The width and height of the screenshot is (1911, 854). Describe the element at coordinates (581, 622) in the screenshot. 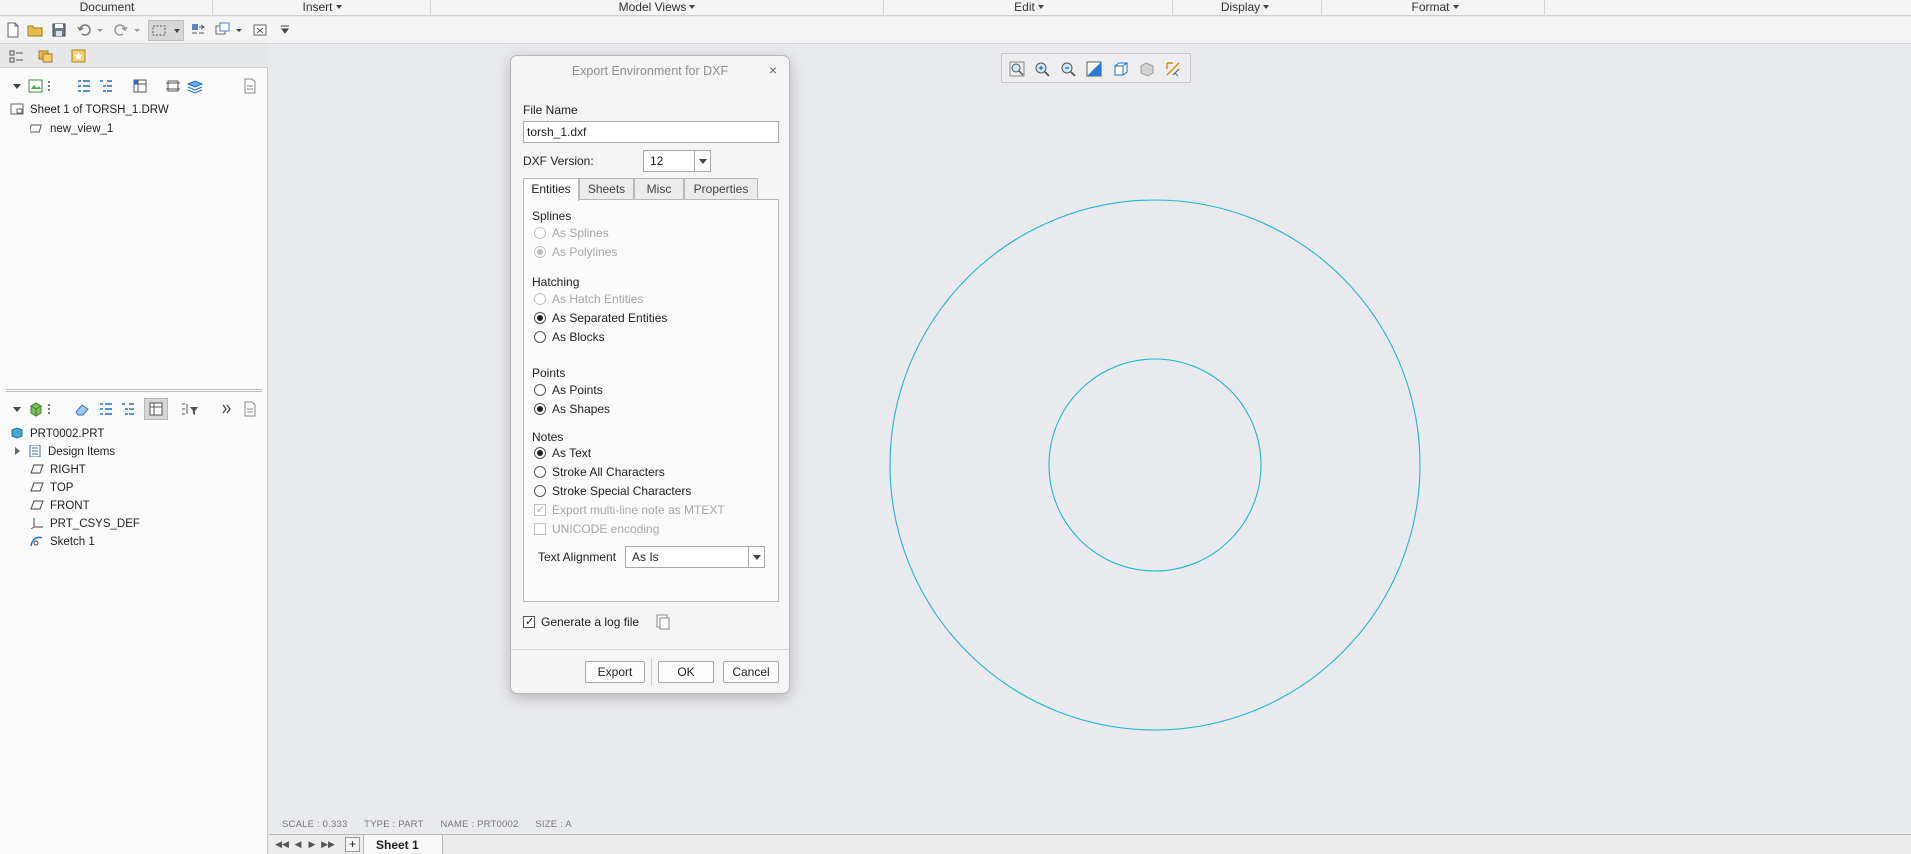

I see `checkbox-generate-log: Generate a log file` at that location.